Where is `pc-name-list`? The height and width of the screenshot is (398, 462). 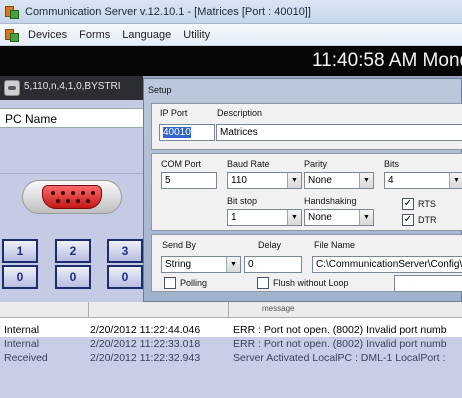 pc-name-list is located at coordinates (71, 151).